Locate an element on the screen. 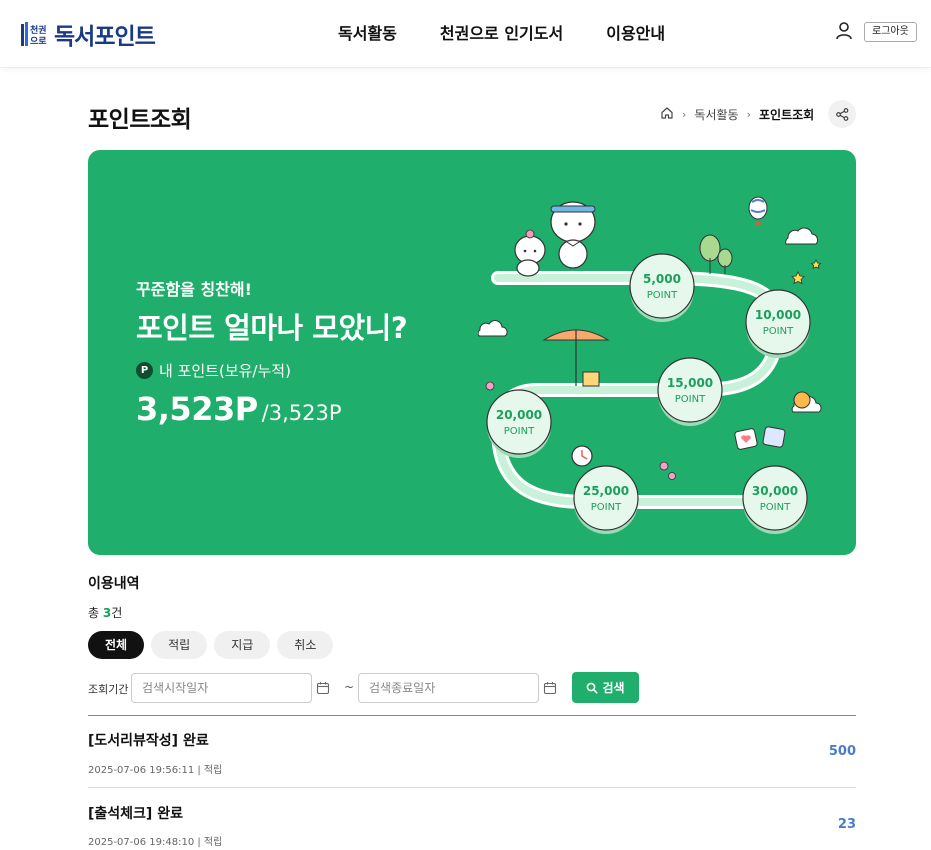  main-nav: 독서활동 천권으로 인기도서 이용안내 is located at coordinates (501, 32).